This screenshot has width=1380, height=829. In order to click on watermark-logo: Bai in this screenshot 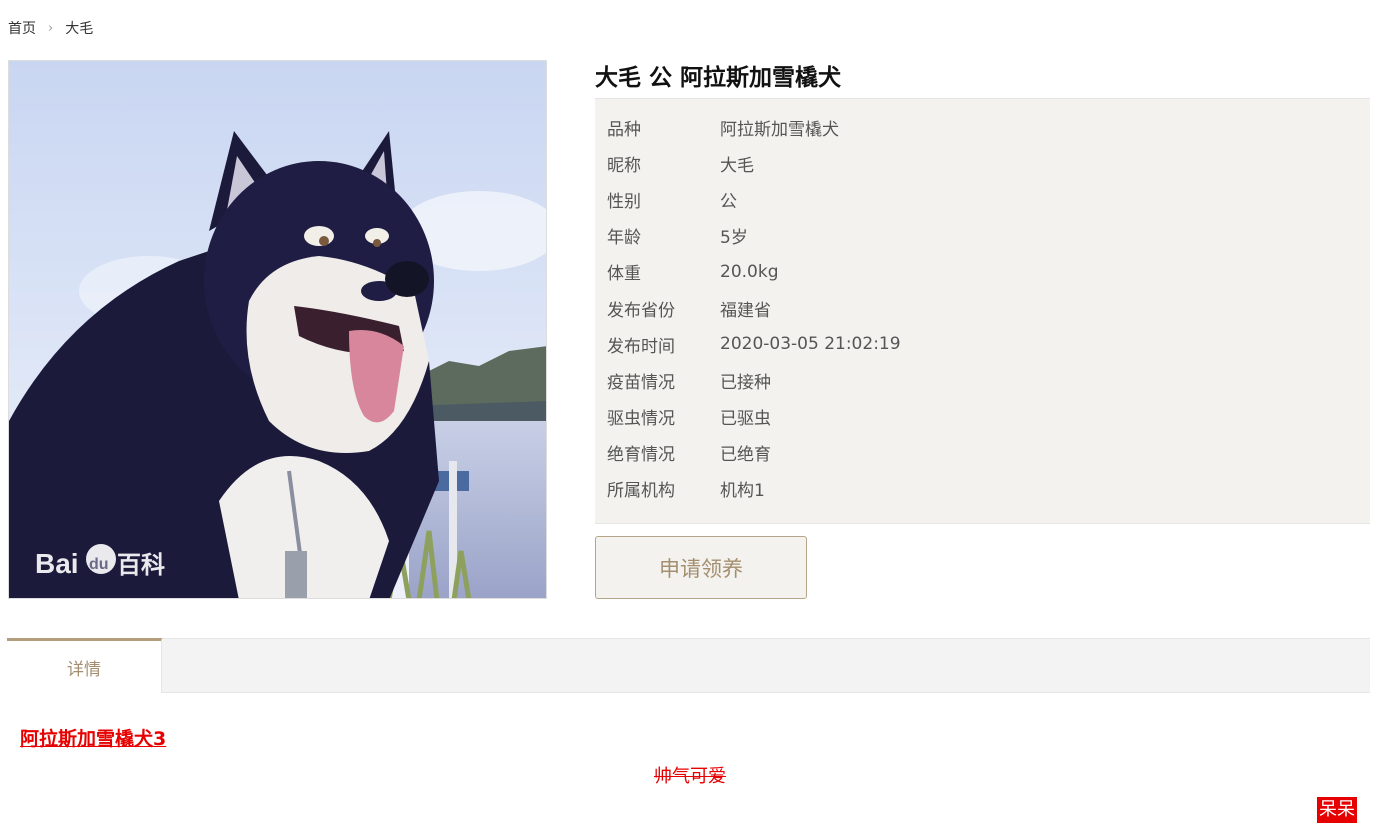, I will do `click(57, 563)`.